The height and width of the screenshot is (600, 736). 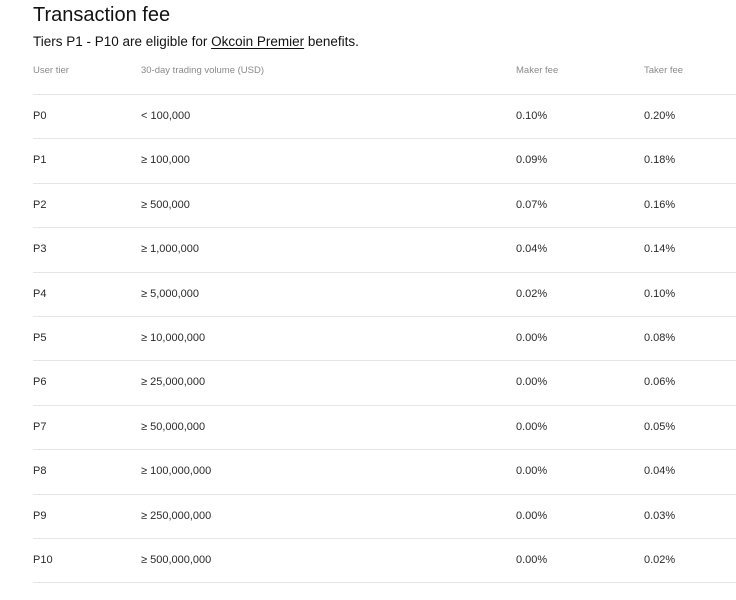 What do you see at coordinates (384, 517) in the screenshot?
I see `table-row: P9 ≥ 250,000,000 0.00% 0.03%` at bounding box center [384, 517].